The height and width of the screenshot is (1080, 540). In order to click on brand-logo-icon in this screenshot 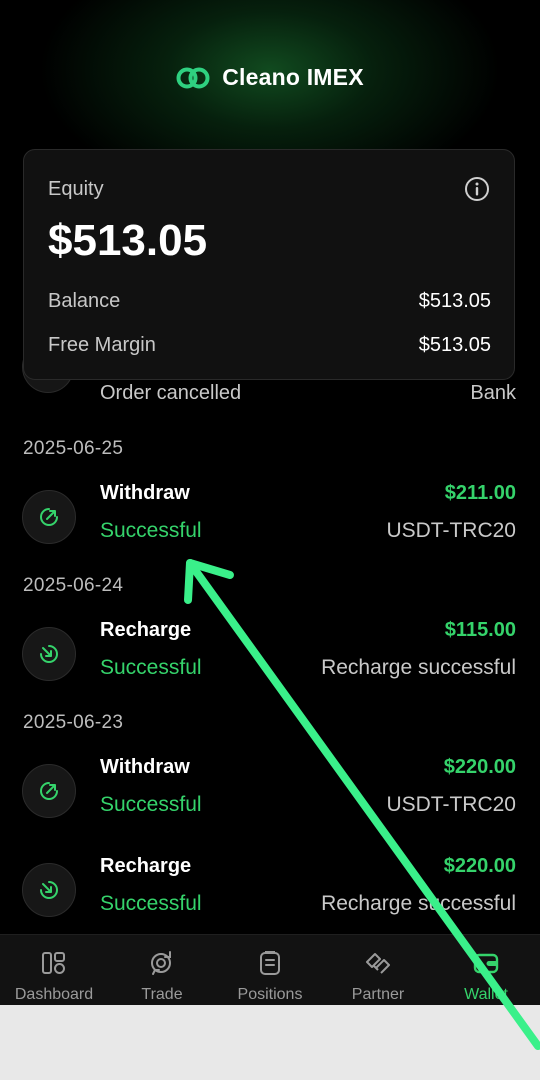, I will do `click(193, 77)`.